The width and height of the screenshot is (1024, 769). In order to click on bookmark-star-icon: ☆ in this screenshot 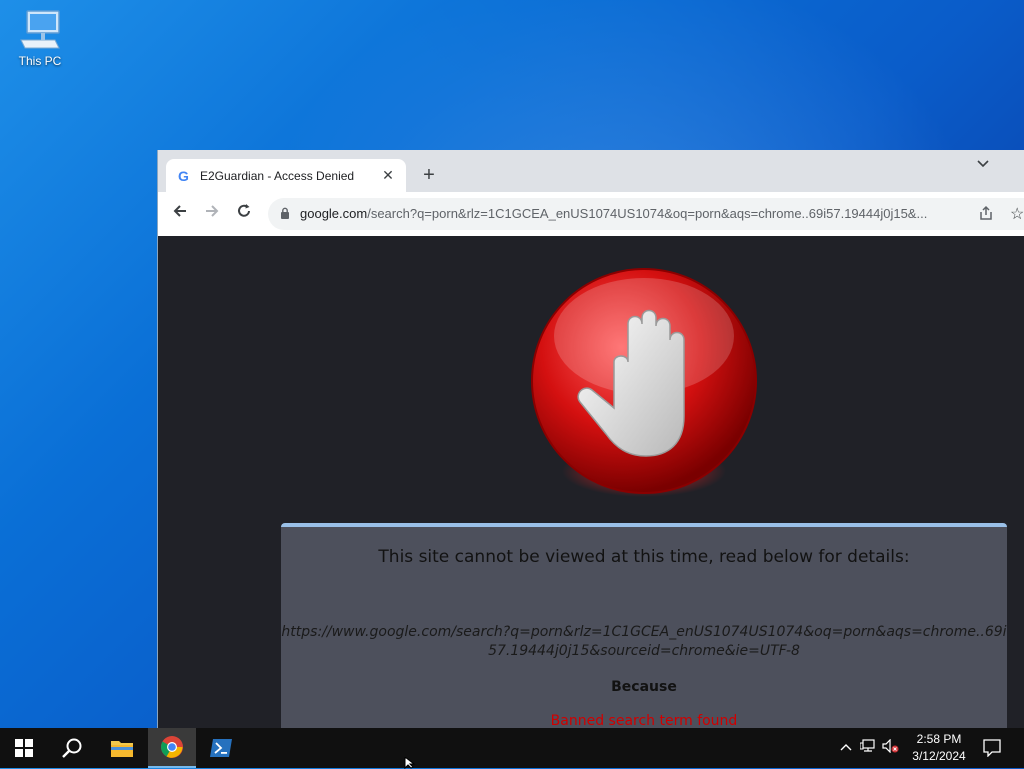, I will do `click(1017, 214)`.